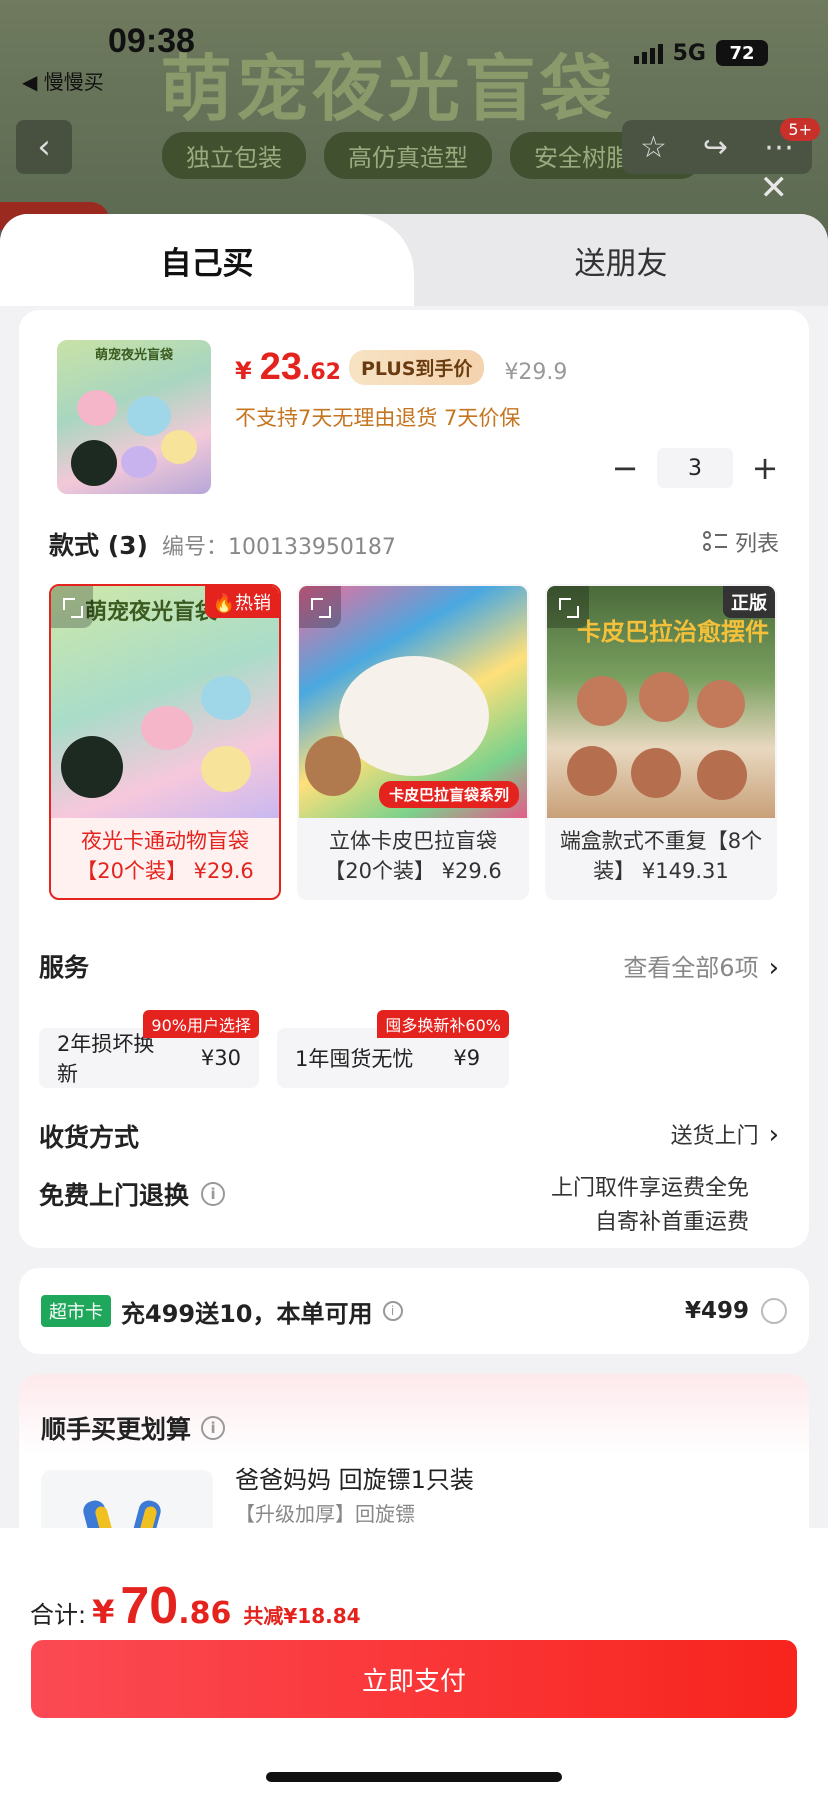 Image resolution: width=828 pixels, height=1795 pixels. Describe the element at coordinates (321, 372) in the screenshot. I see `price-decimal: .62` at that location.